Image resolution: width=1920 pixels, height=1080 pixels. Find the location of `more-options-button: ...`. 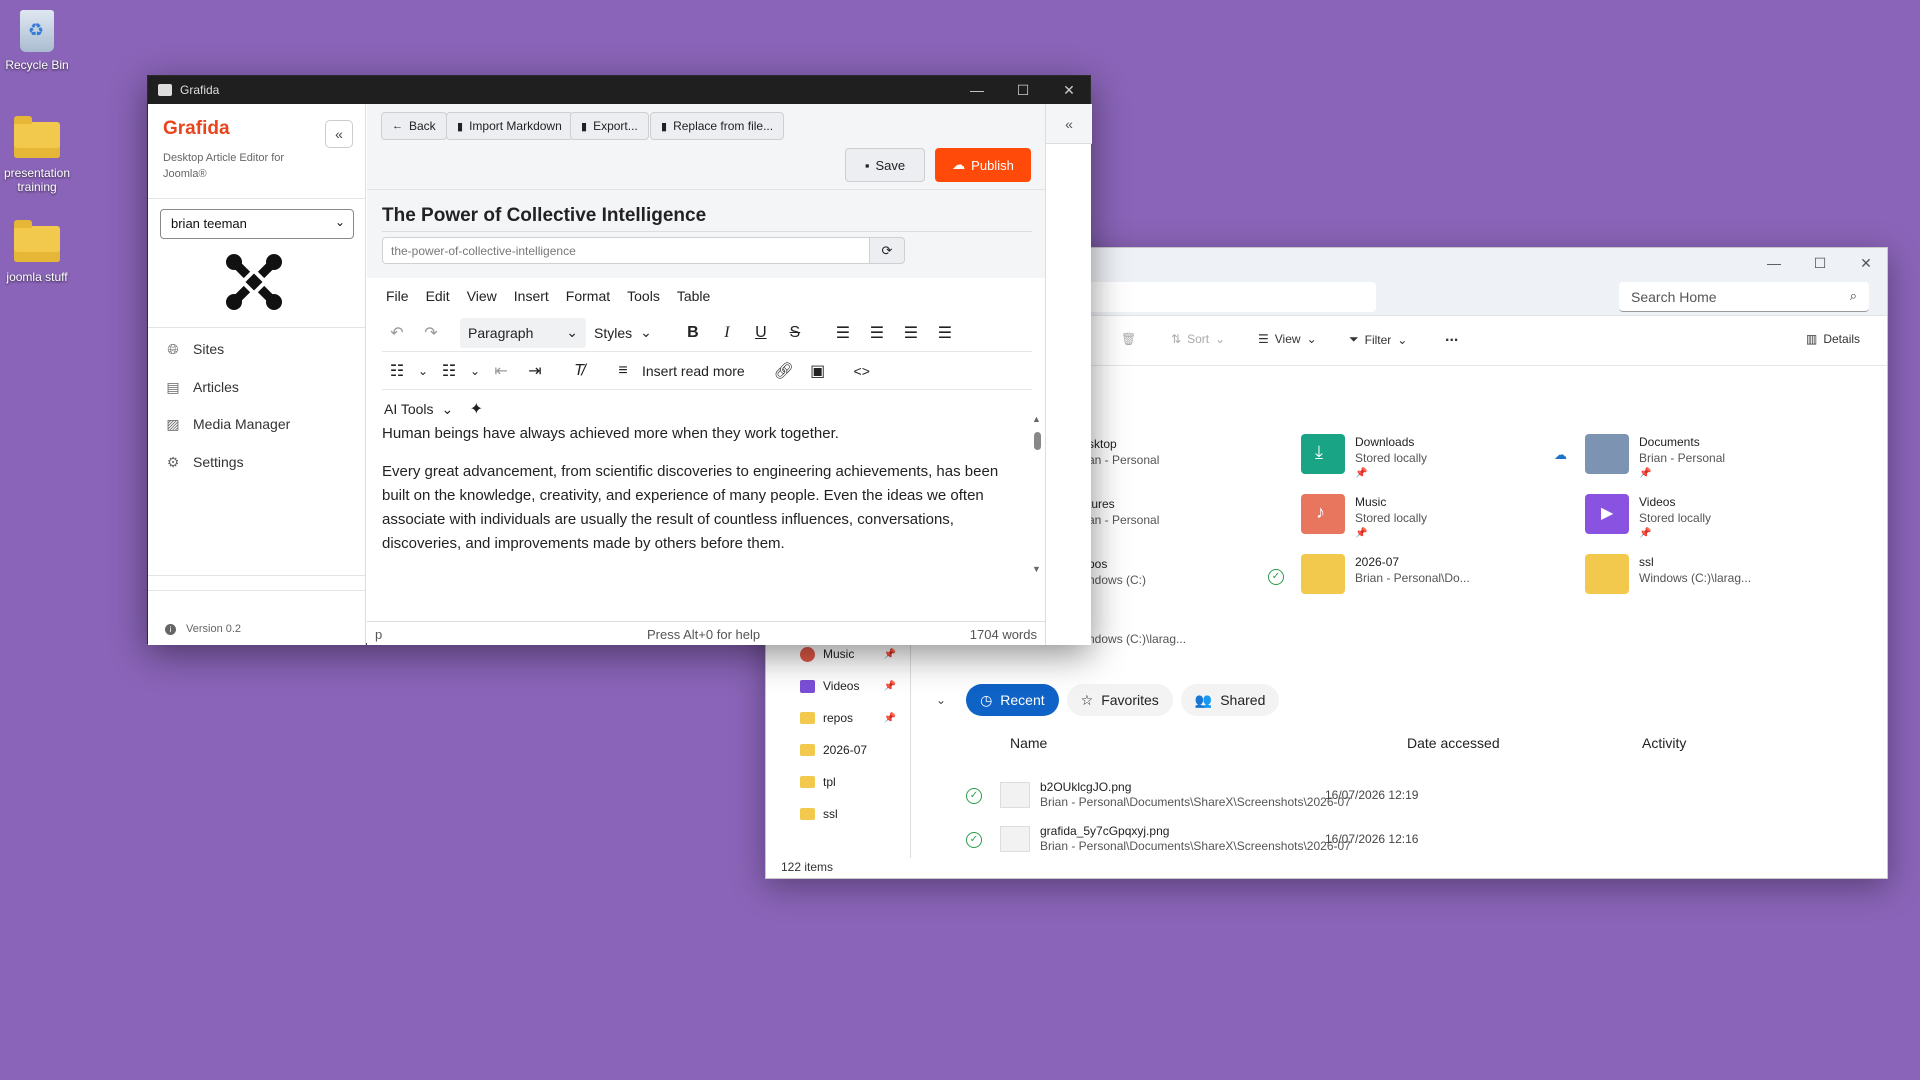

more-options-button: ... is located at coordinates (1451, 337).